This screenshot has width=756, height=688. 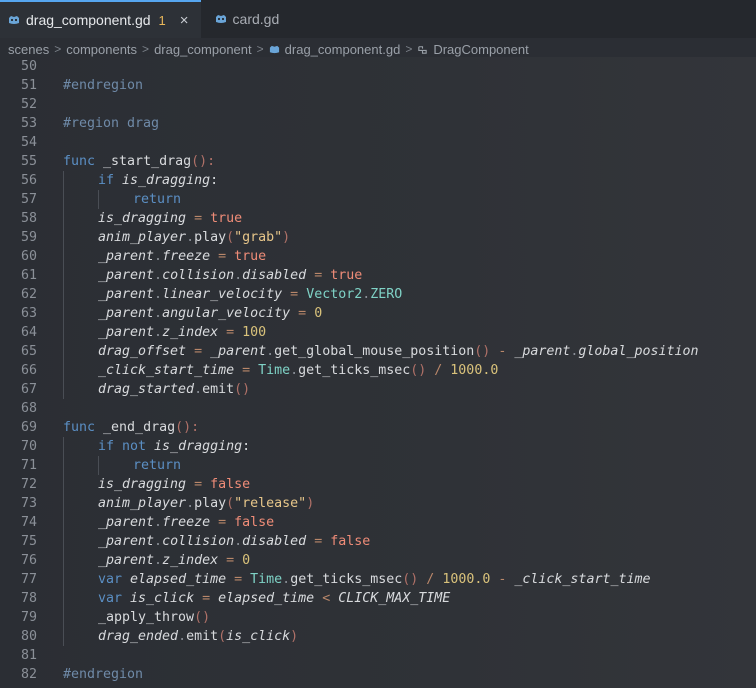 What do you see at coordinates (378, 161) in the screenshot?
I see `code-line: 55 func _start_drag():` at bounding box center [378, 161].